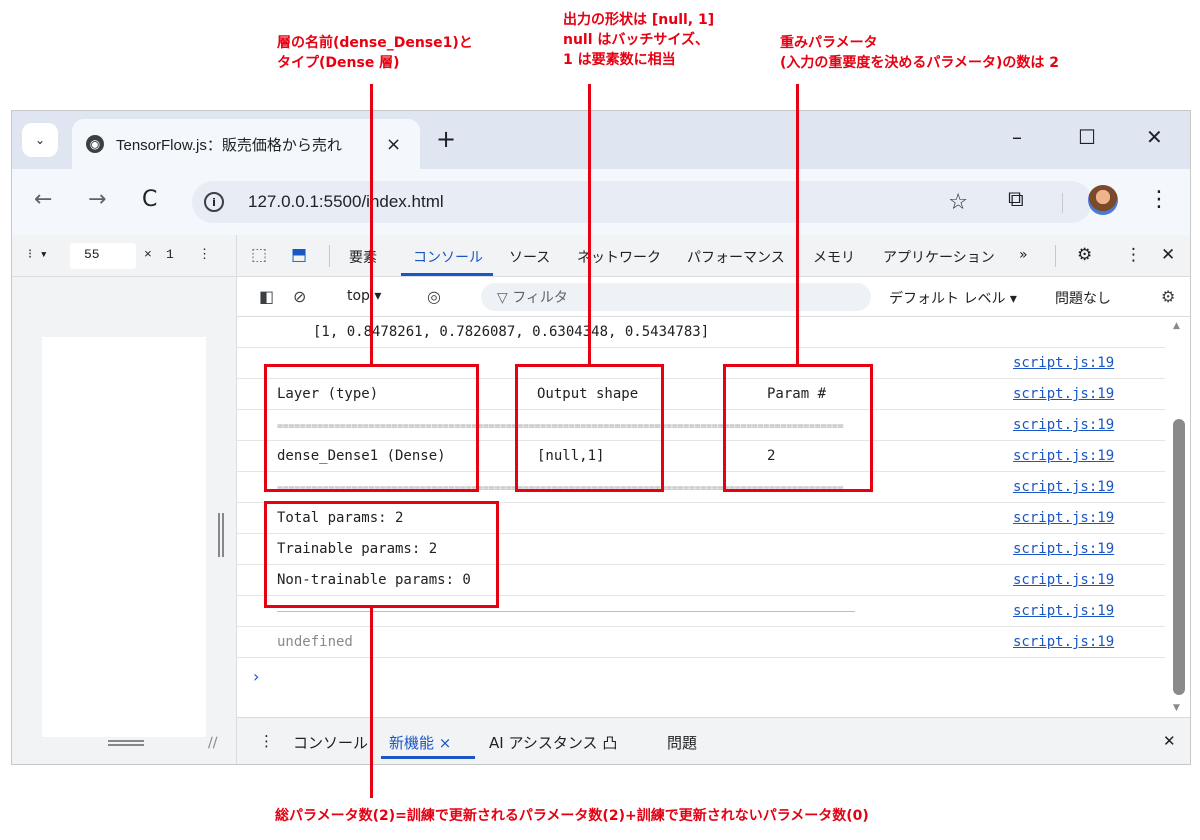 This screenshot has height=840, width=1200. I want to click on drawer-tab-whats-new: 新機能 ×, so click(420, 742).